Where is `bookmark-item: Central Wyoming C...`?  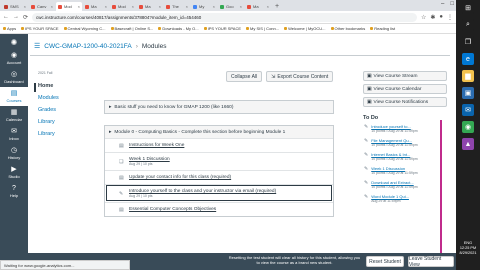 bookmark-item: Central Wyoming C... is located at coordinates (84, 28).